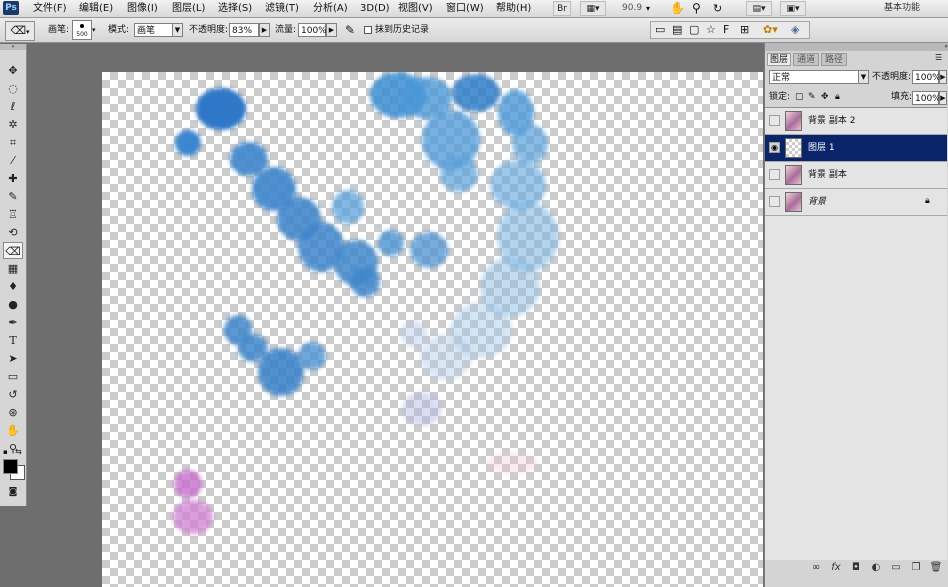 The image size is (948, 587). I want to click on zoom-dropdown-icon: ▾, so click(648, 8).